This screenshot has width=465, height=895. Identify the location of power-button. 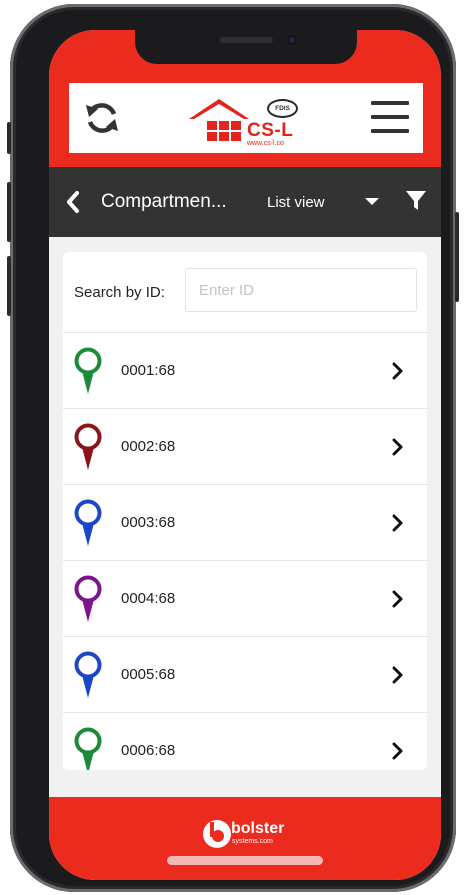
(457, 257).